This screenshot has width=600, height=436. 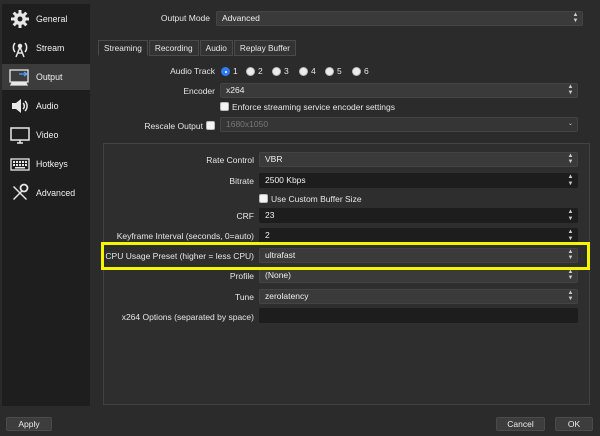 What do you see at coordinates (52, 164) in the screenshot?
I see `sidebar-item-label: Hotkeys` at bounding box center [52, 164].